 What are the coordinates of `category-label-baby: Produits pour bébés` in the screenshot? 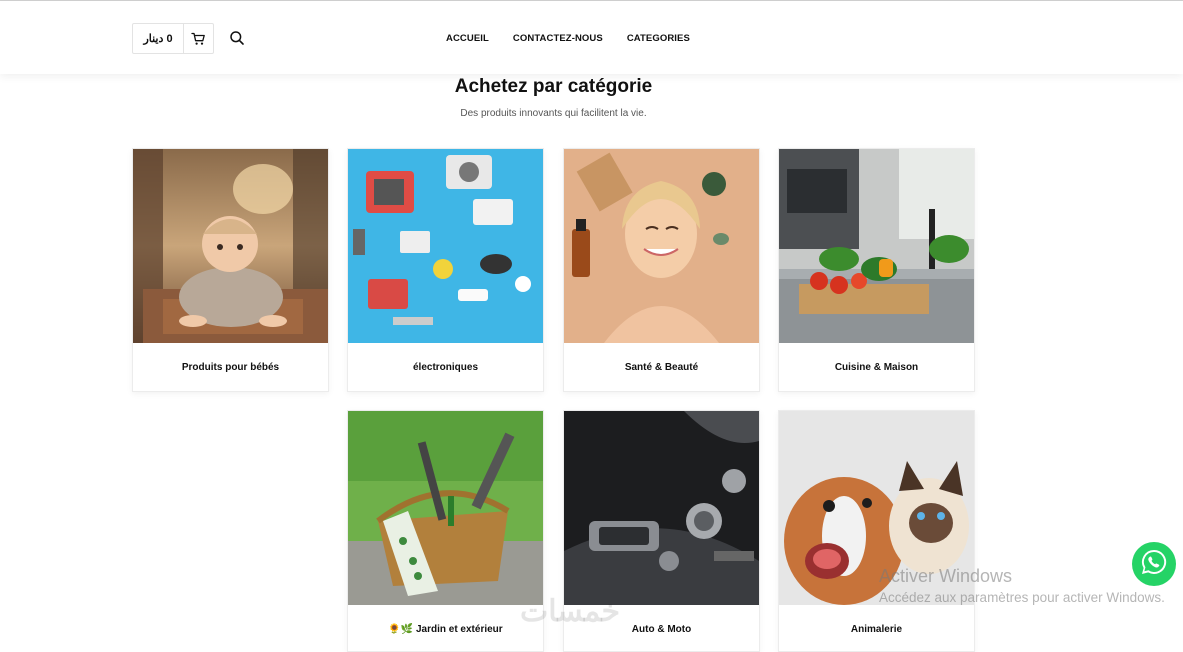 It's located at (230, 367).